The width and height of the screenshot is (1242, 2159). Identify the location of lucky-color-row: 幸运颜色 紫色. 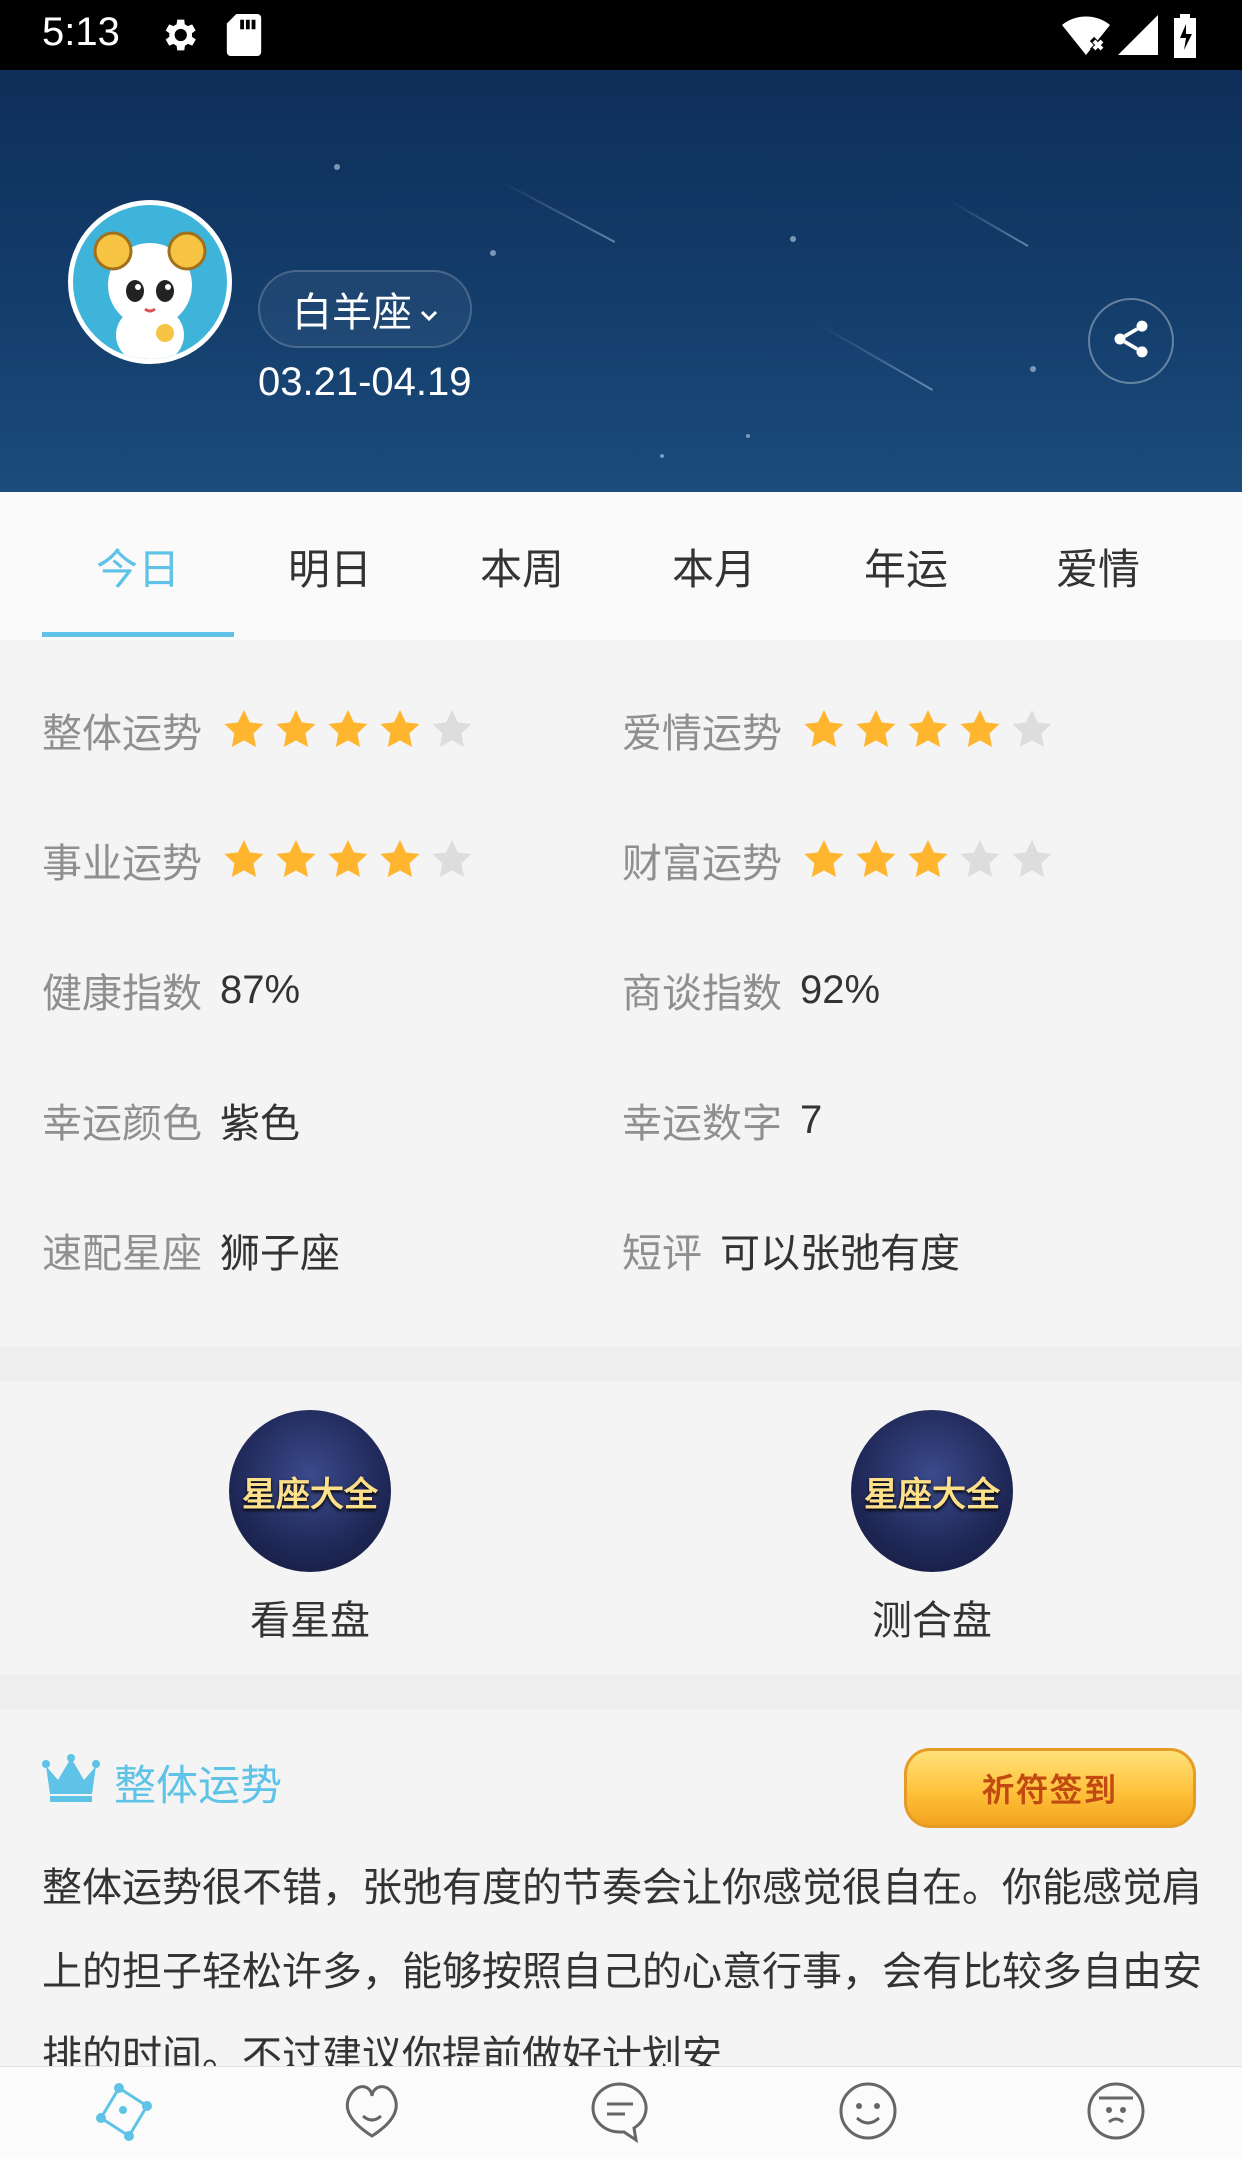
(171, 1120).